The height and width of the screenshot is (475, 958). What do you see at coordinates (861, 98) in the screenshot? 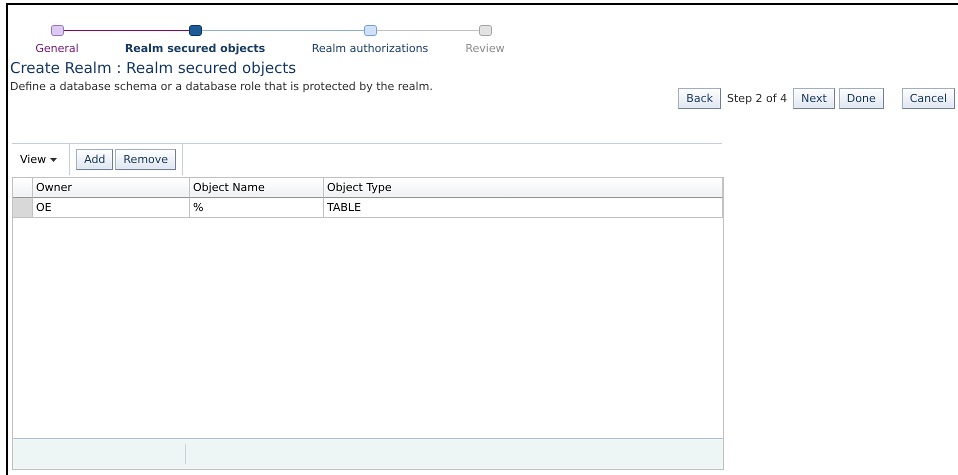
I see `done-button: Done` at bounding box center [861, 98].